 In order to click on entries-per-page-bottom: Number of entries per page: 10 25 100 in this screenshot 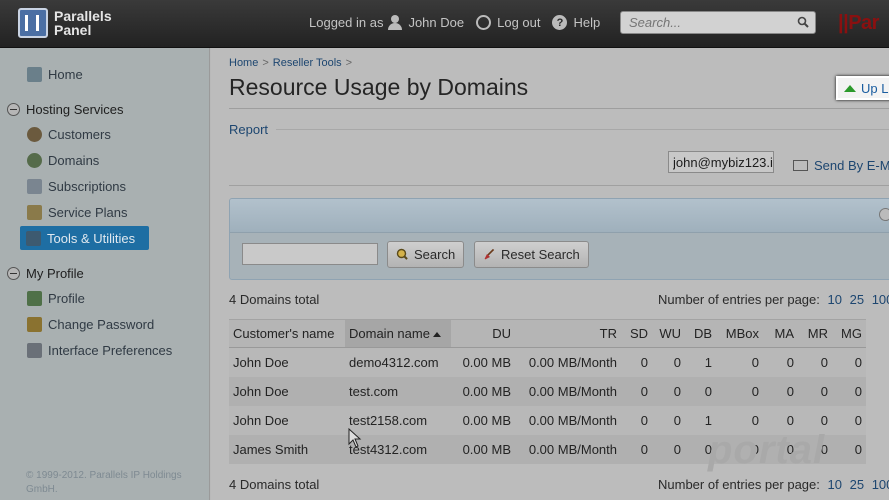, I will do `click(773, 484)`.